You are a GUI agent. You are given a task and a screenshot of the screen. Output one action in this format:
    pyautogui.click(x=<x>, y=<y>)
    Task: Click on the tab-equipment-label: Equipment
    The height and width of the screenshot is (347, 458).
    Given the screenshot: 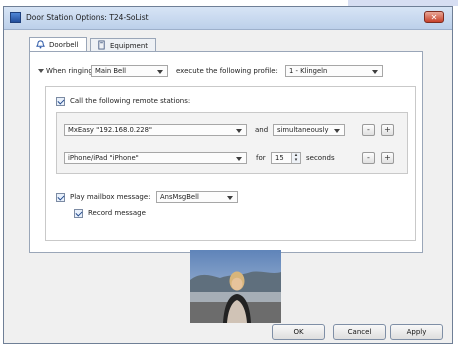 What is the action you would take?
    pyautogui.click(x=129, y=45)
    